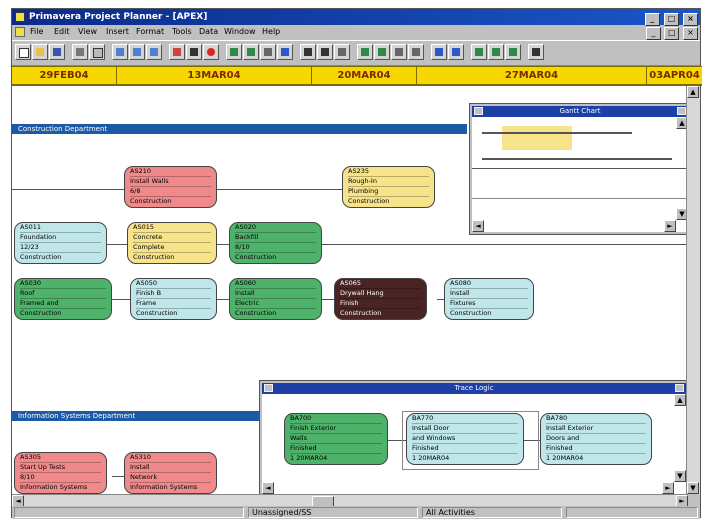 Image resolution: width=705 pixels, height=519 pixels. I want to click on activity-node: AS080 Install Fixtures Construction, so click(489, 299).